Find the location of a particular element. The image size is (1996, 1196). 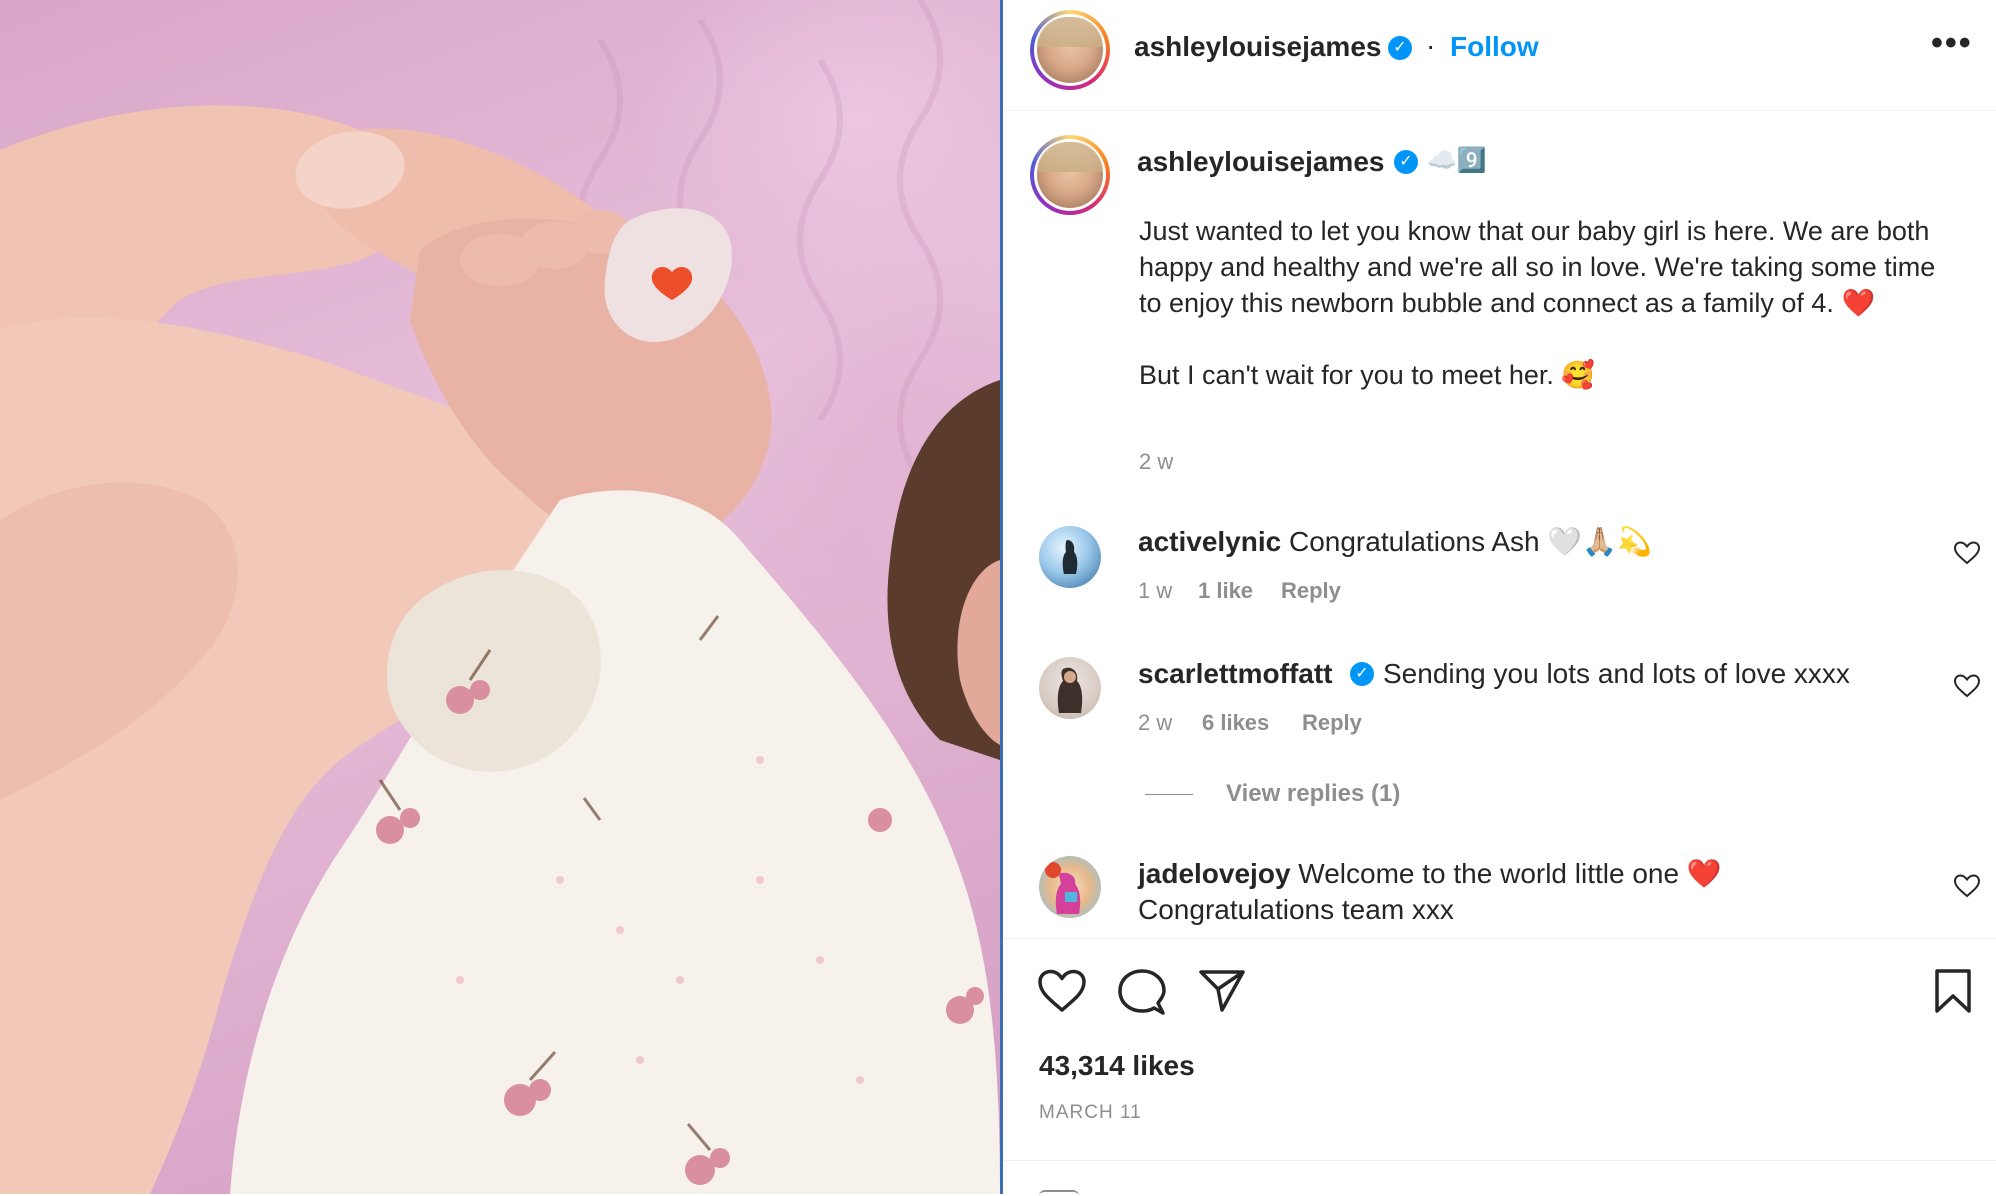

comment-username: jadelovejoy is located at coordinates (1214, 873).